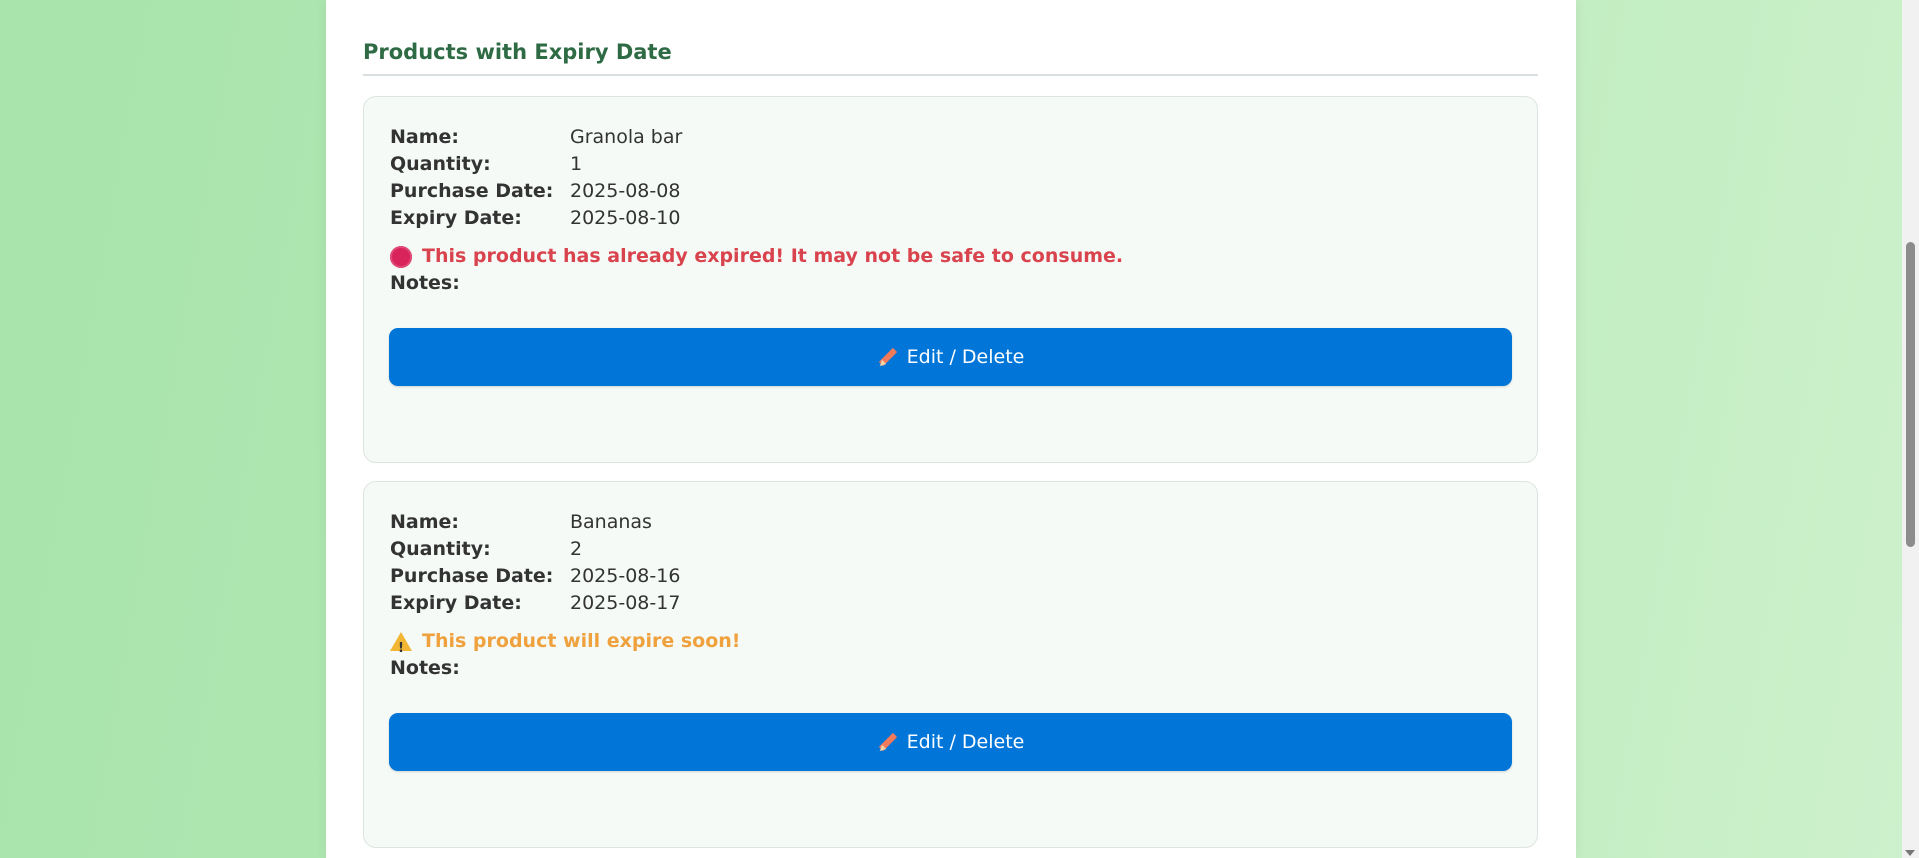 This screenshot has height=858, width=1919. Describe the element at coordinates (625, 603) in the screenshot. I see `expiry-date: 2025-08-17` at that location.